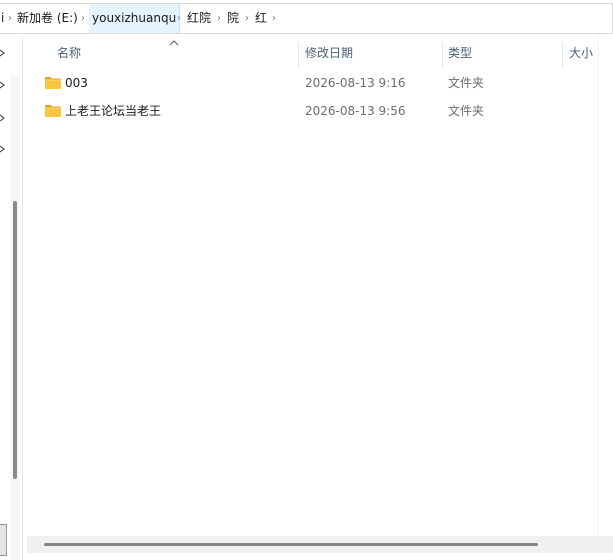 The height and width of the screenshot is (560, 613). What do you see at coordinates (261, 18) in the screenshot?
I see `breadcrumb-item-hong: 红` at bounding box center [261, 18].